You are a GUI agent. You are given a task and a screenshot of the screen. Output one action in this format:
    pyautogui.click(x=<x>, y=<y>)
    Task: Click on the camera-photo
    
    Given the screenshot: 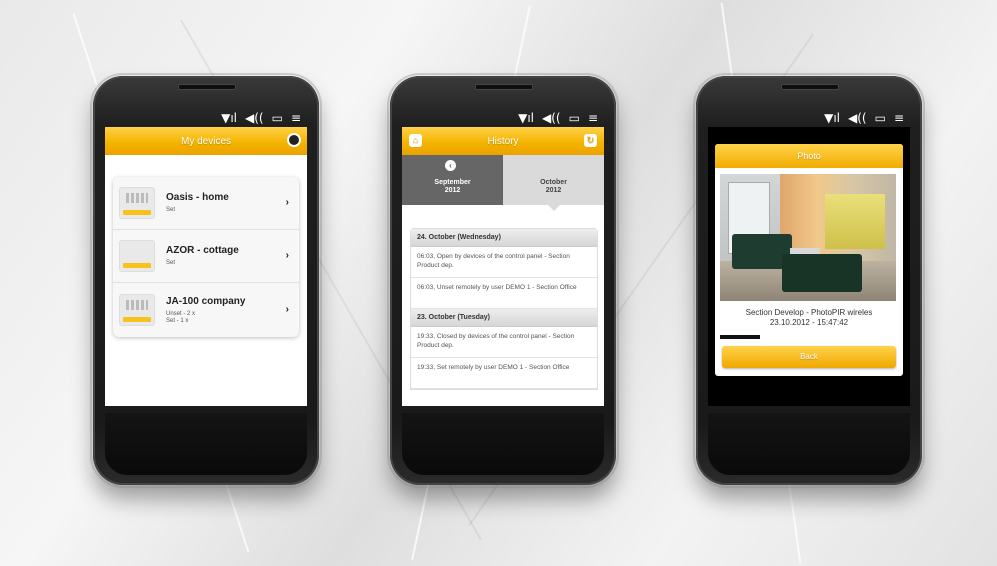 What is the action you would take?
    pyautogui.click(x=808, y=237)
    